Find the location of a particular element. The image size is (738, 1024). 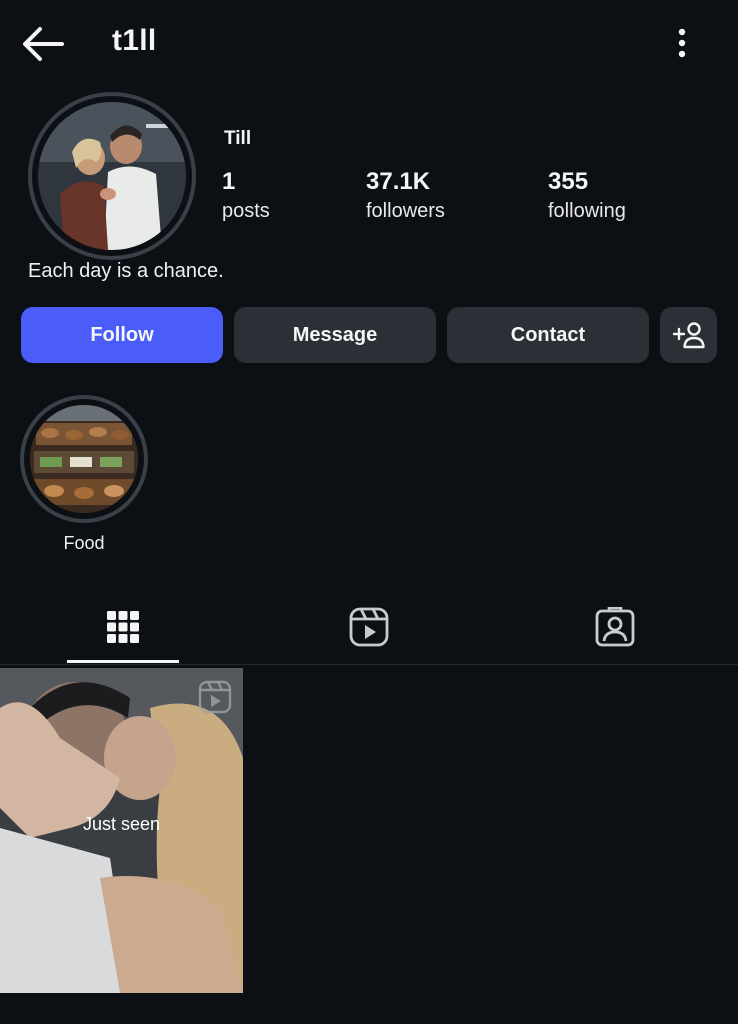

tab-tagged is located at coordinates (615, 627).